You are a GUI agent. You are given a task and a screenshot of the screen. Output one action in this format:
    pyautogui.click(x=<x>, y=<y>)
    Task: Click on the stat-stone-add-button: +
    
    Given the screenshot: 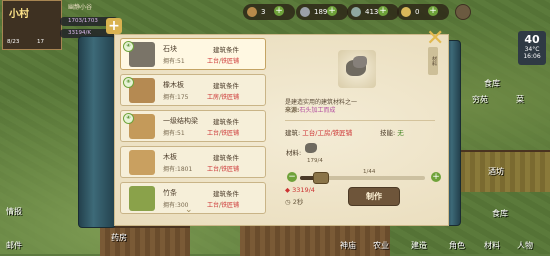 What is the action you would take?
    pyautogui.click(x=383, y=11)
    